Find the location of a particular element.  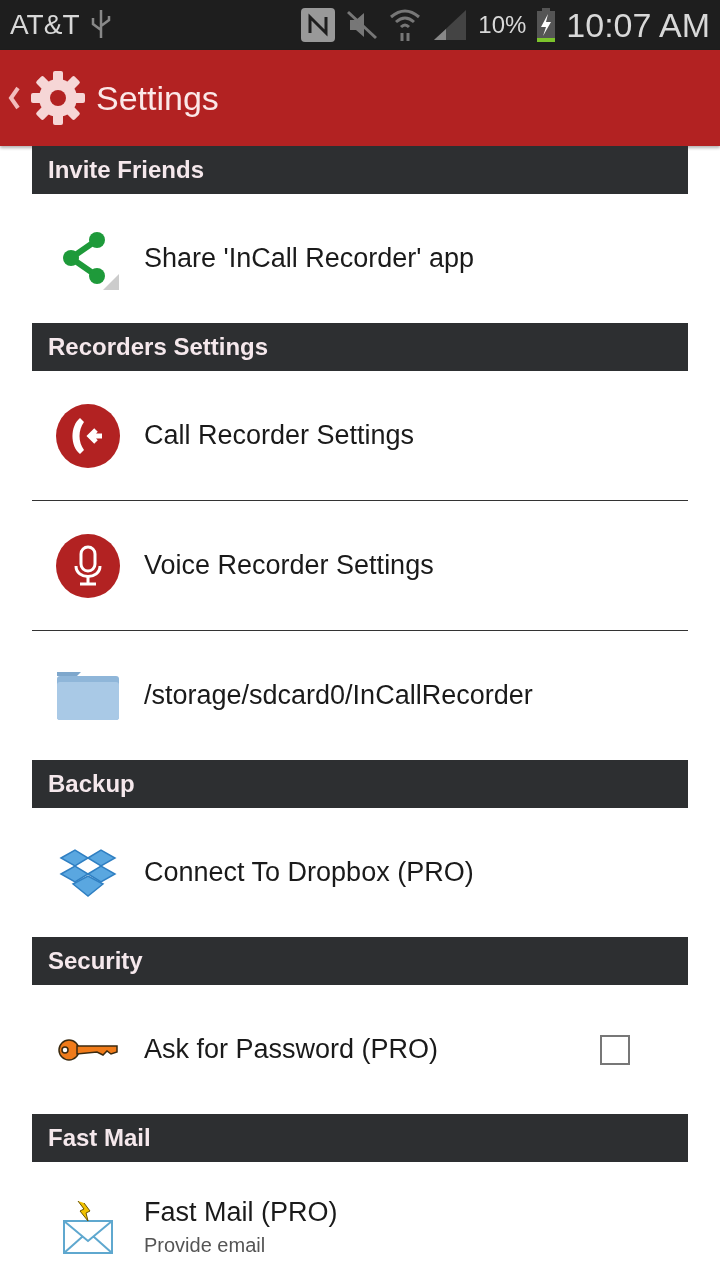

setting-summary: Provide email is located at coordinates (205, 1245).